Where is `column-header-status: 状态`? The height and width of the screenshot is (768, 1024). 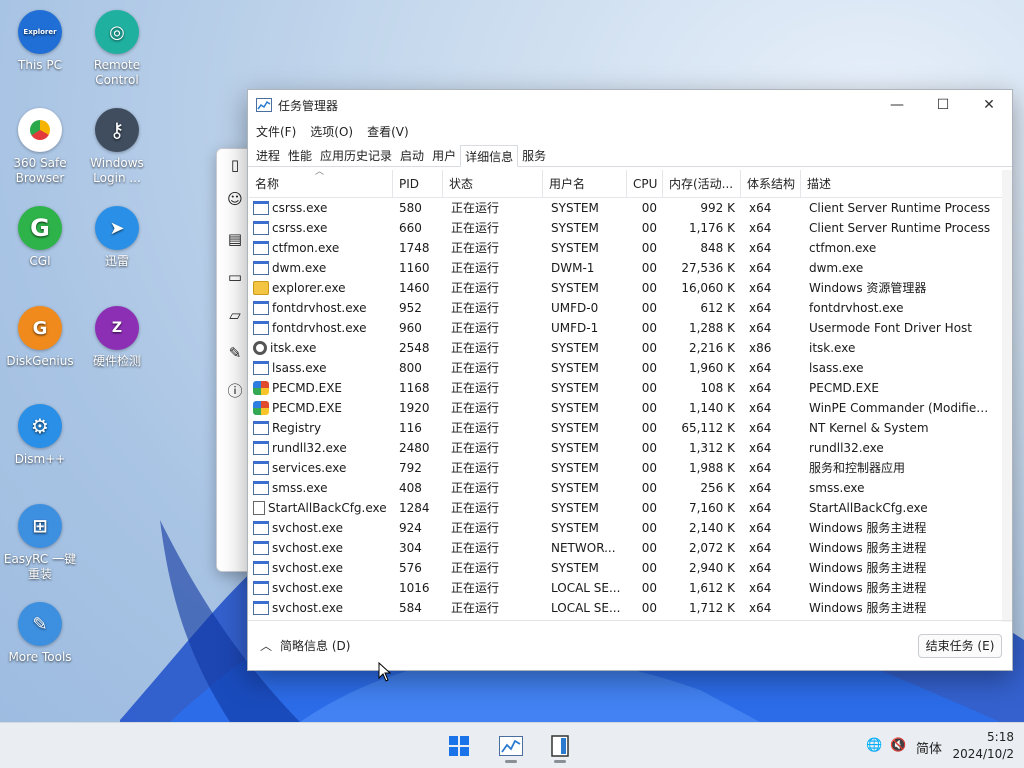 column-header-status: 状态 is located at coordinates (493, 184).